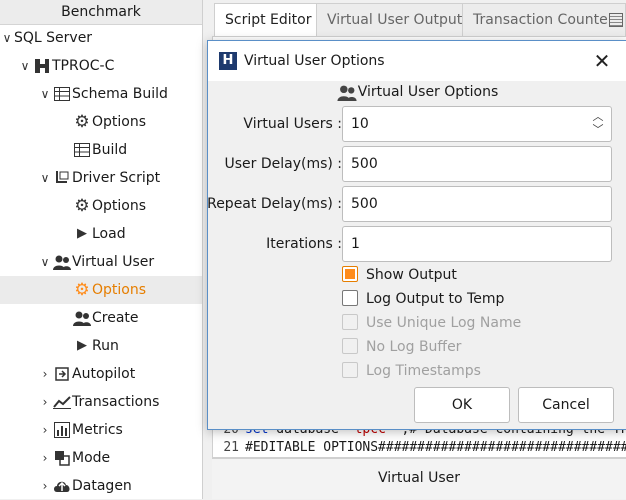  I want to click on tree-node-transactions: › Transactions, so click(99, 402).